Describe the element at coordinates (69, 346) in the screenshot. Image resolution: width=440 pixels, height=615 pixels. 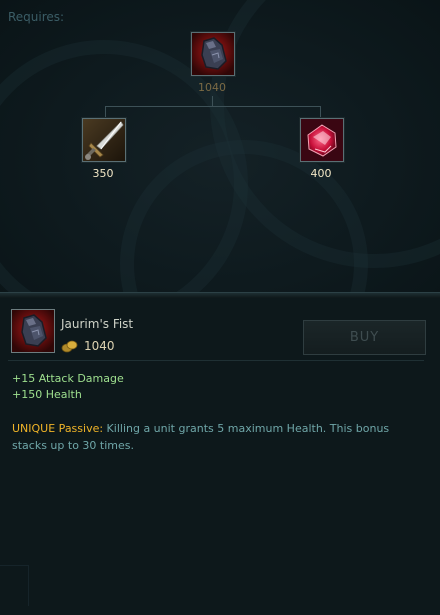
I see `gold-coin-icon` at that location.